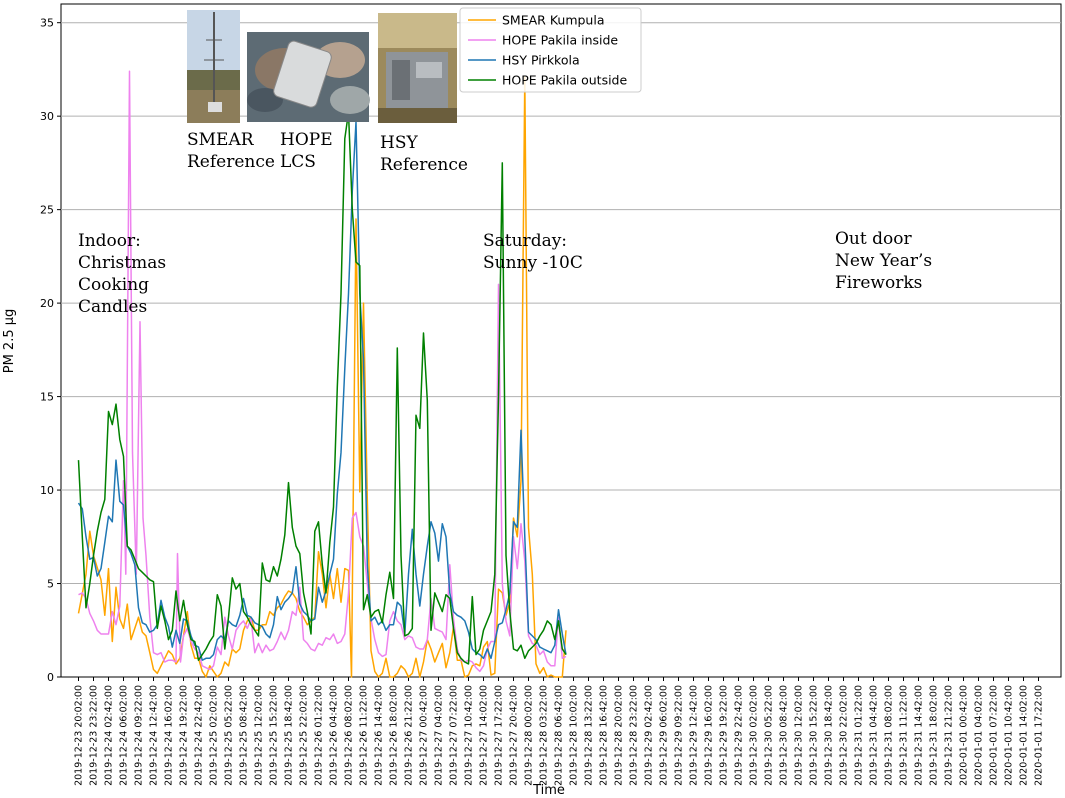 The width and height of the screenshot is (1065, 798). Describe the element at coordinates (799, 735) in the screenshot. I see `x-tick-label: 2019-12-30 12:02:00` at that location.